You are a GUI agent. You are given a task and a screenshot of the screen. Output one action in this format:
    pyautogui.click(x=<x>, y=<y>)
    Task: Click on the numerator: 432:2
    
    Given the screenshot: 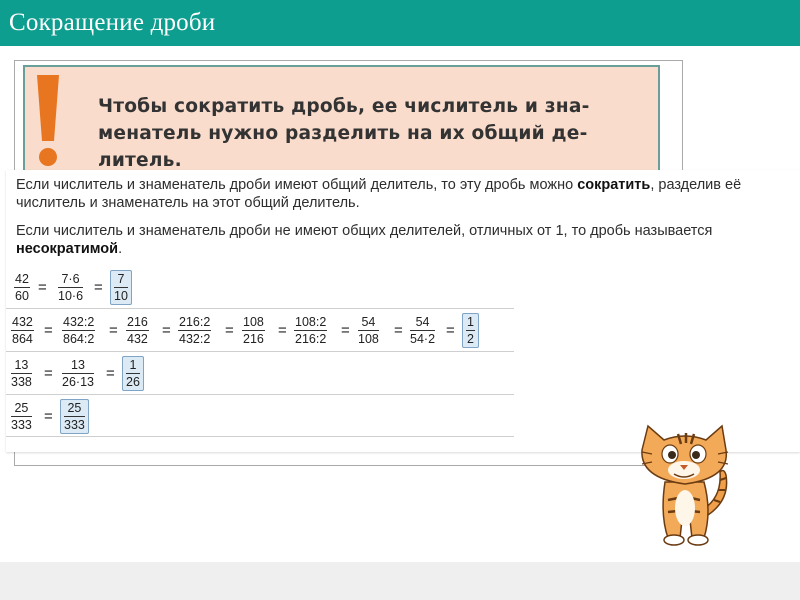 What is the action you would take?
    pyautogui.click(x=79, y=322)
    